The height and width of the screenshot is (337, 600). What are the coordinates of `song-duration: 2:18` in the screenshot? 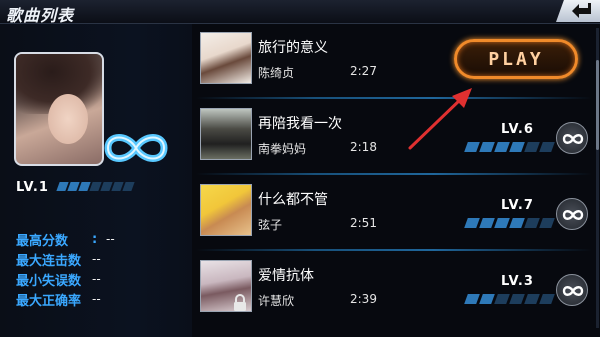 It's located at (363, 147).